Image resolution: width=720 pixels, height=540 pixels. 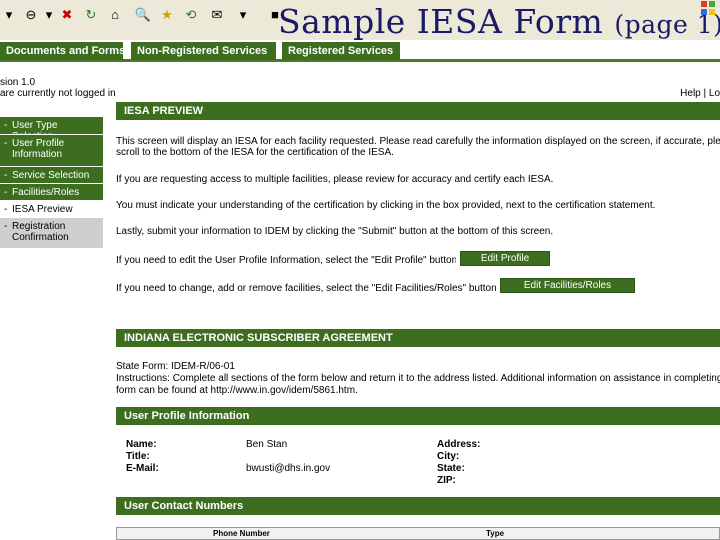 What do you see at coordinates (62, 51) in the screenshot?
I see `tab-documents-and-forms: Documents and Forms` at bounding box center [62, 51].